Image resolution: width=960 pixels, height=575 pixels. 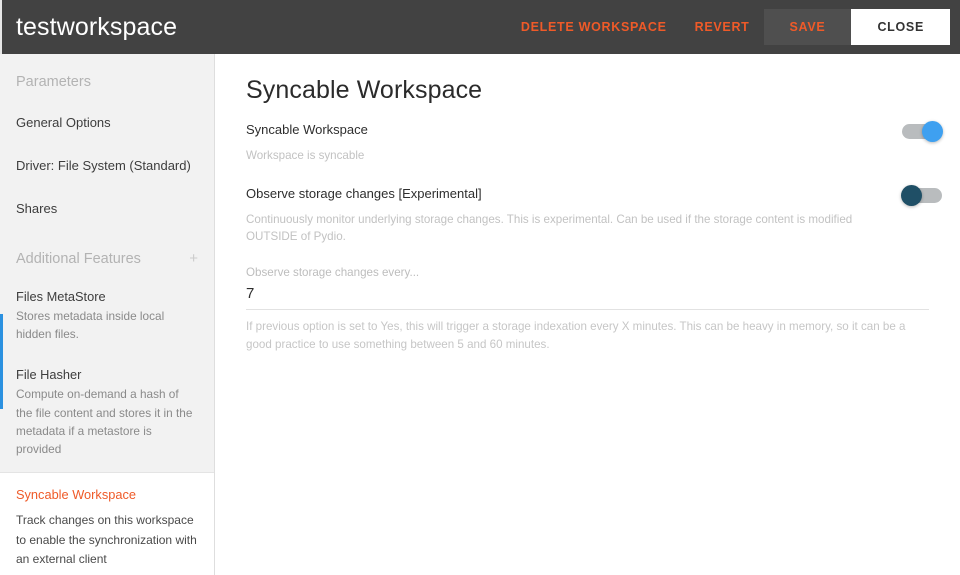 What do you see at coordinates (107, 209) in the screenshot?
I see `sidebar-item-shares: Shares` at bounding box center [107, 209].